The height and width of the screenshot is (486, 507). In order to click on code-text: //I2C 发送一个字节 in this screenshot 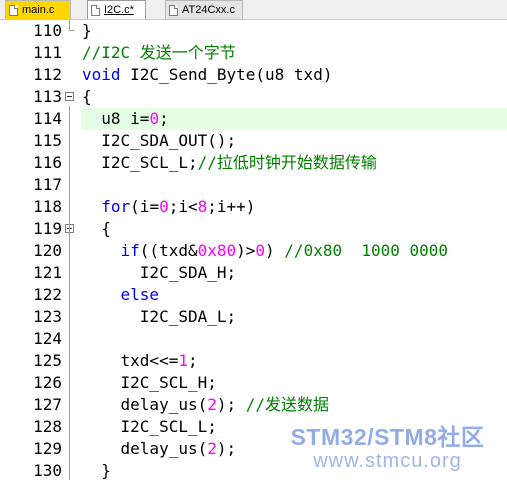, I will do `click(159, 53)`.